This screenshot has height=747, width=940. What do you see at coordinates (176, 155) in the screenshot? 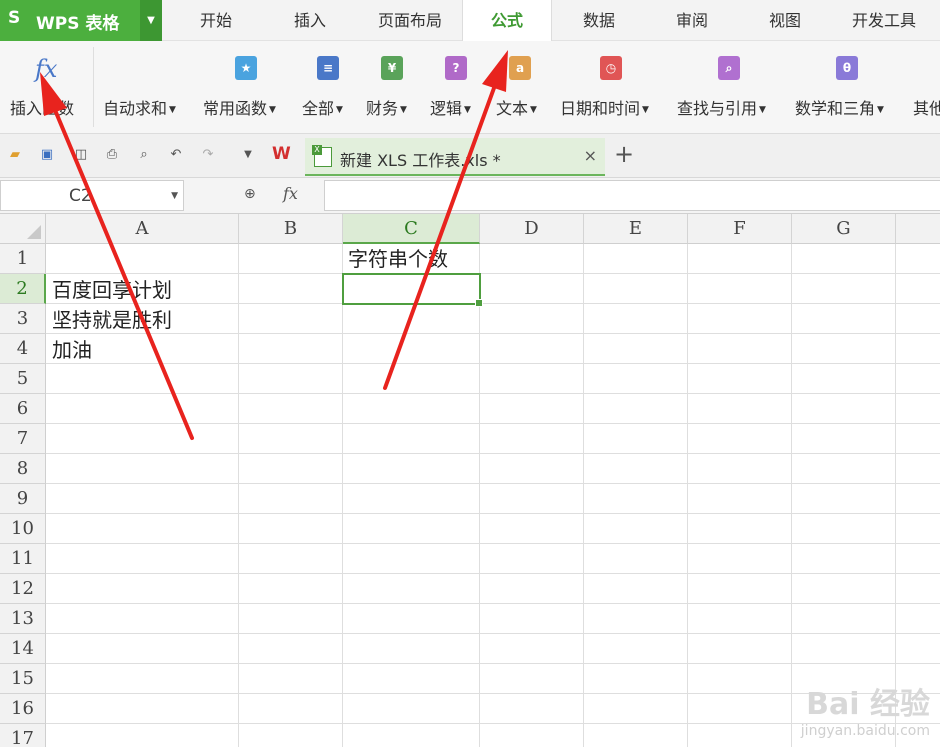
I see `undo-icon: ↶` at bounding box center [176, 155].